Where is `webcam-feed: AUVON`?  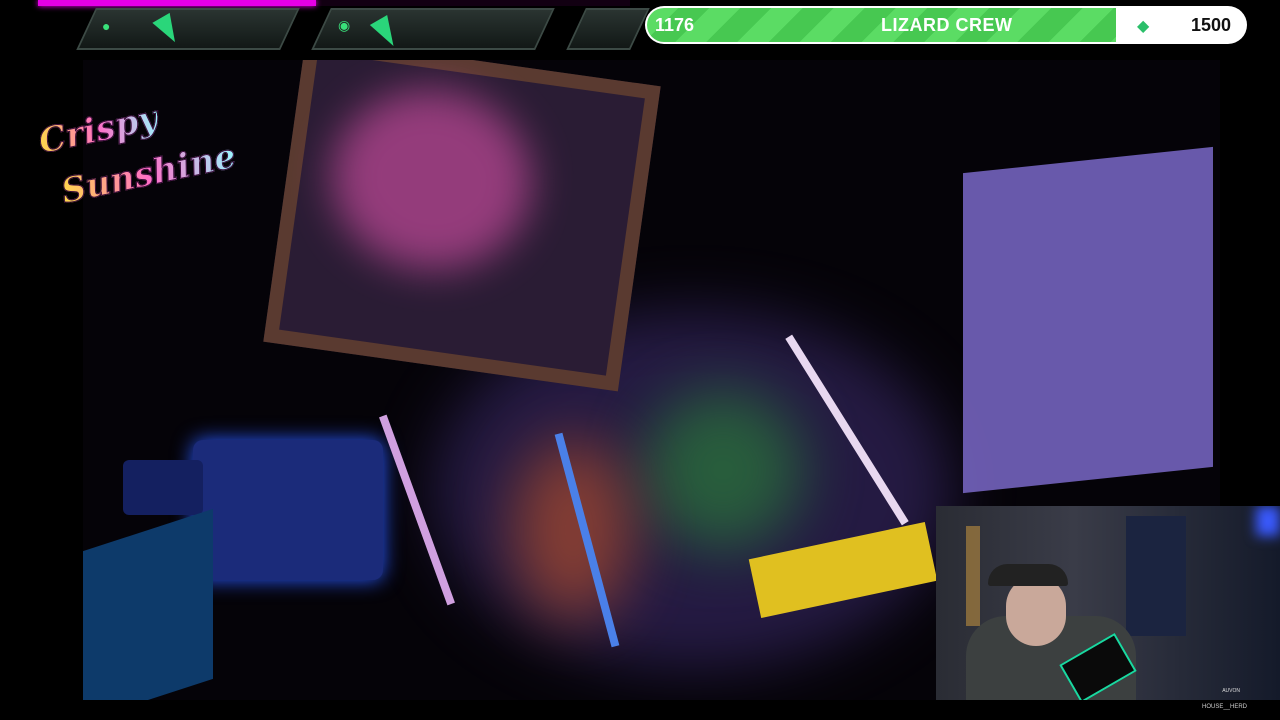
webcam-feed: AUVON is located at coordinates (1108, 603).